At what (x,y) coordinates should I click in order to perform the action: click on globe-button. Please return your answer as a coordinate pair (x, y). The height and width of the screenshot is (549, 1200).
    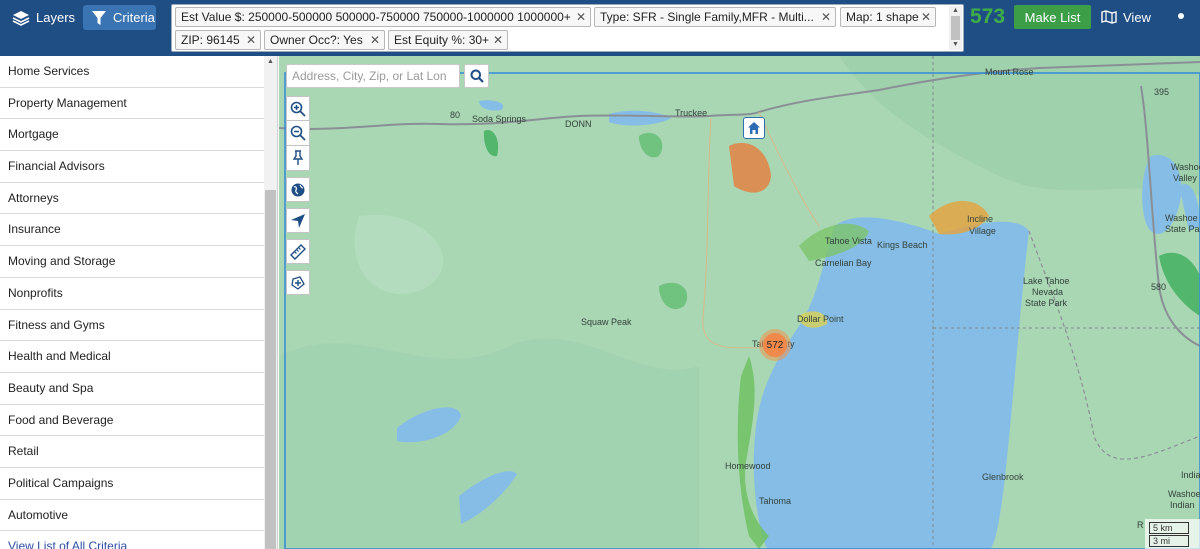
    Looking at the image, I should click on (298, 189).